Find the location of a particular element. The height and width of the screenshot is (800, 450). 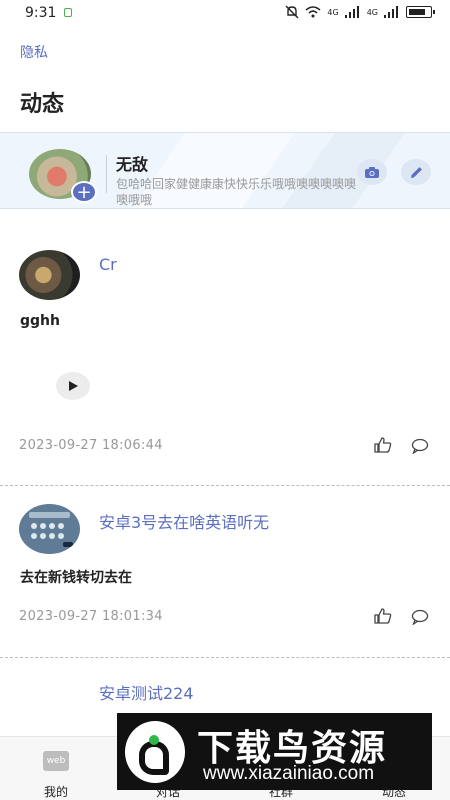

mute-icon is located at coordinates (292, 12).